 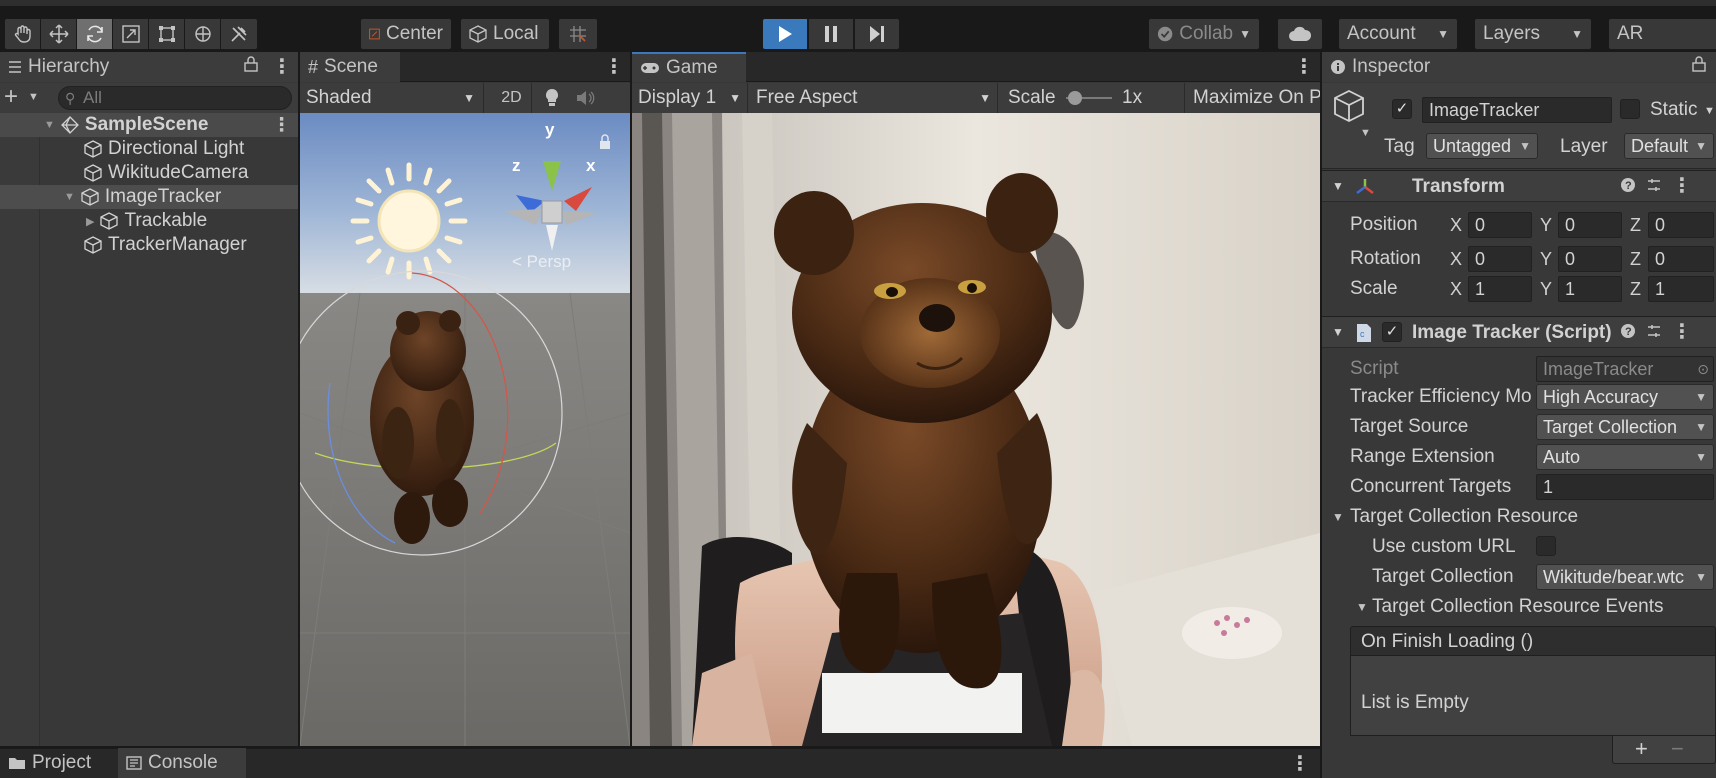 I want to click on events-foldout-label: Target Collection Resource Events, so click(x=1517, y=607).